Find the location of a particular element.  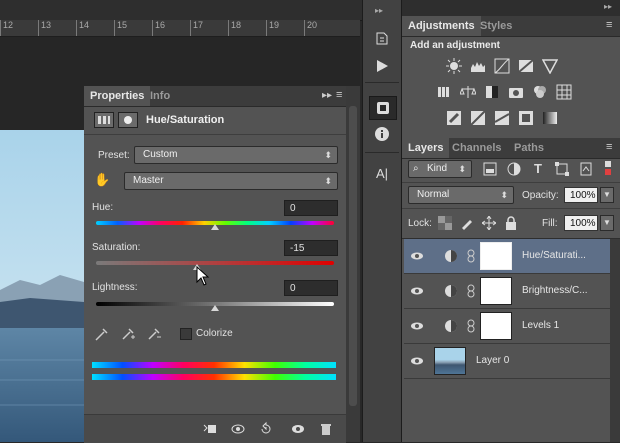

lock-transparency-icon is located at coordinates (446, 224).